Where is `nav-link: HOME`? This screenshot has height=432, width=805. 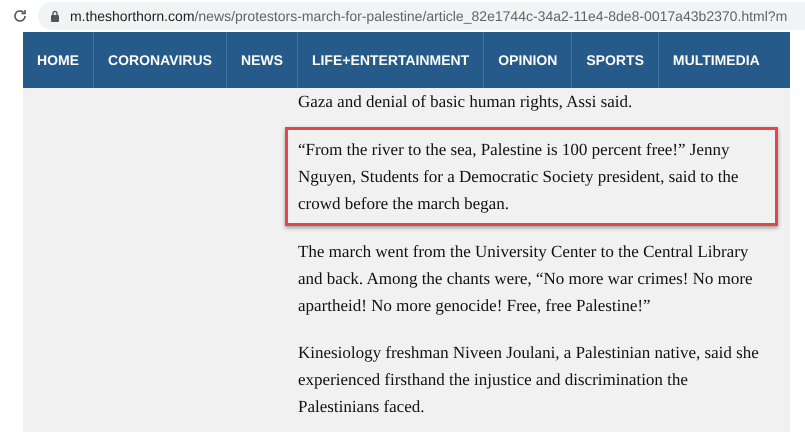
nav-link: HOME is located at coordinates (58, 60).